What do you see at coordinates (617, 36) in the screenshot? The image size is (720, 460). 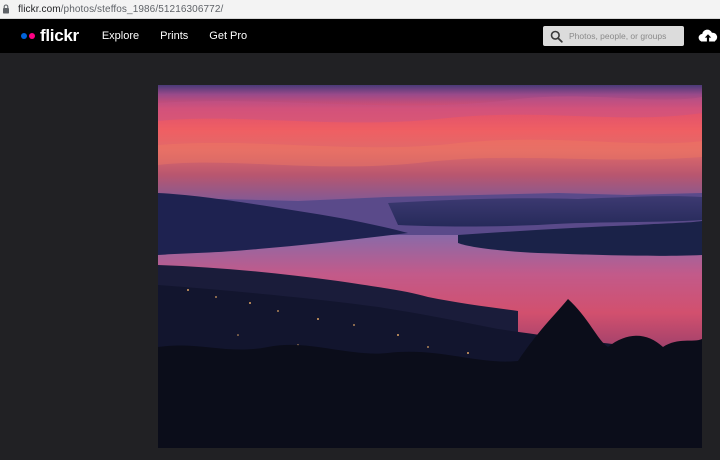 I see `search-input: Photos, people, or groups` at bounding box center [617, 36].